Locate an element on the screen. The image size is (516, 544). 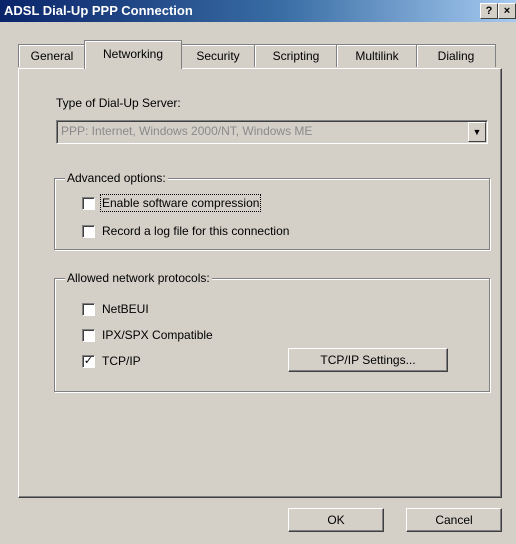
tab-dialing: Dialing is located at coordinates (456, 55).